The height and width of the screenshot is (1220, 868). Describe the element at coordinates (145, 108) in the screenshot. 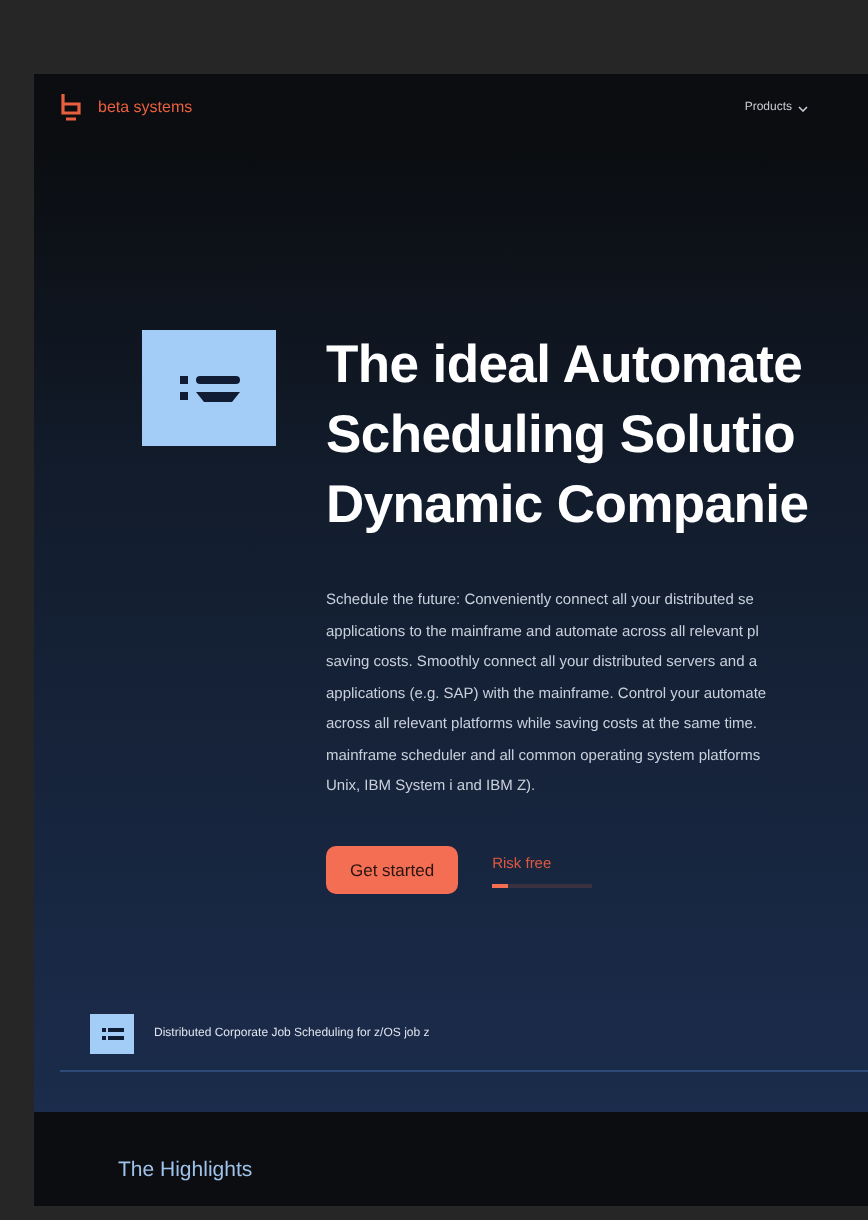

I see `brand-name: beta systems` at that location.